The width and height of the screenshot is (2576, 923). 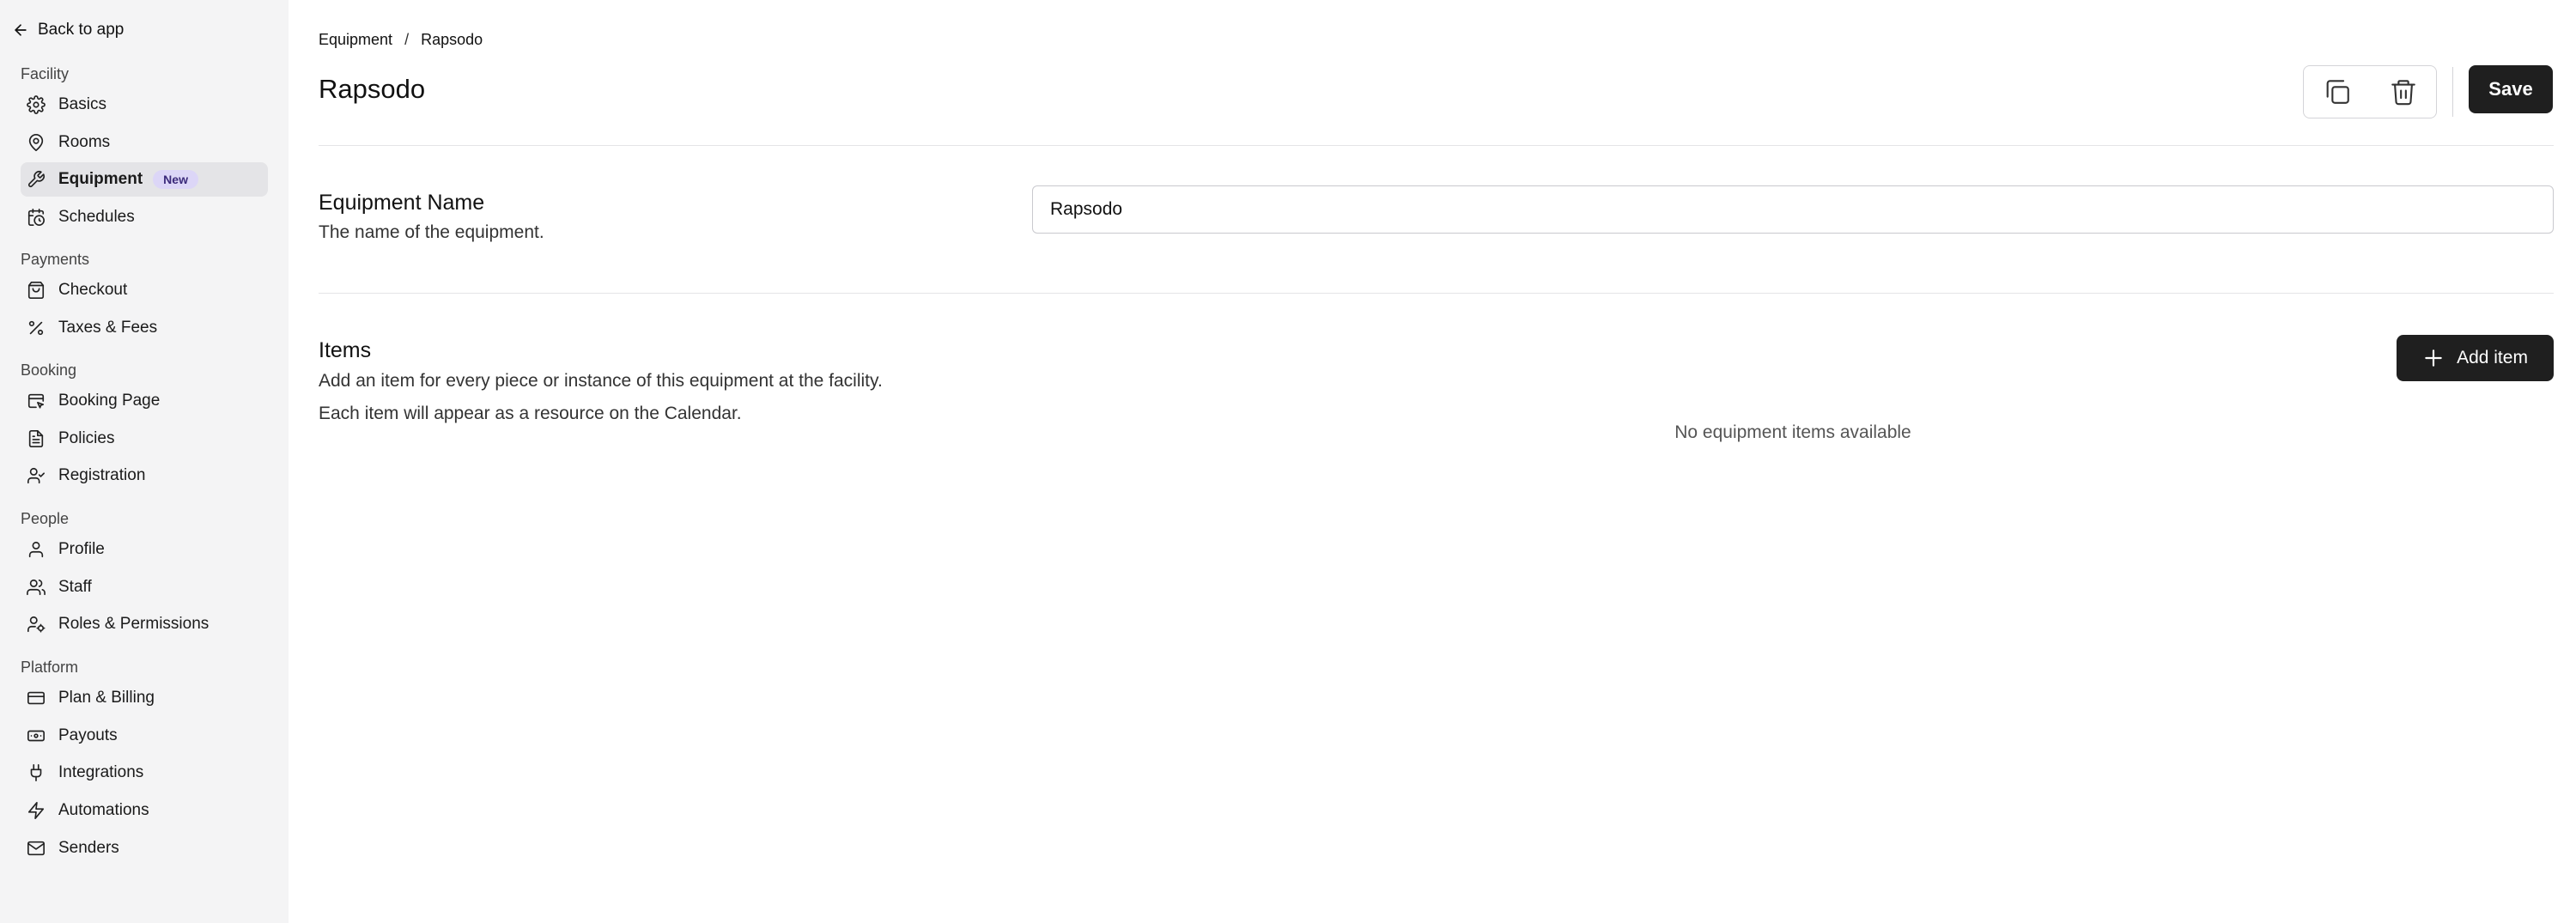 I want to click on equipment-name-title: Equipment Name, so click(x=402, y=203).